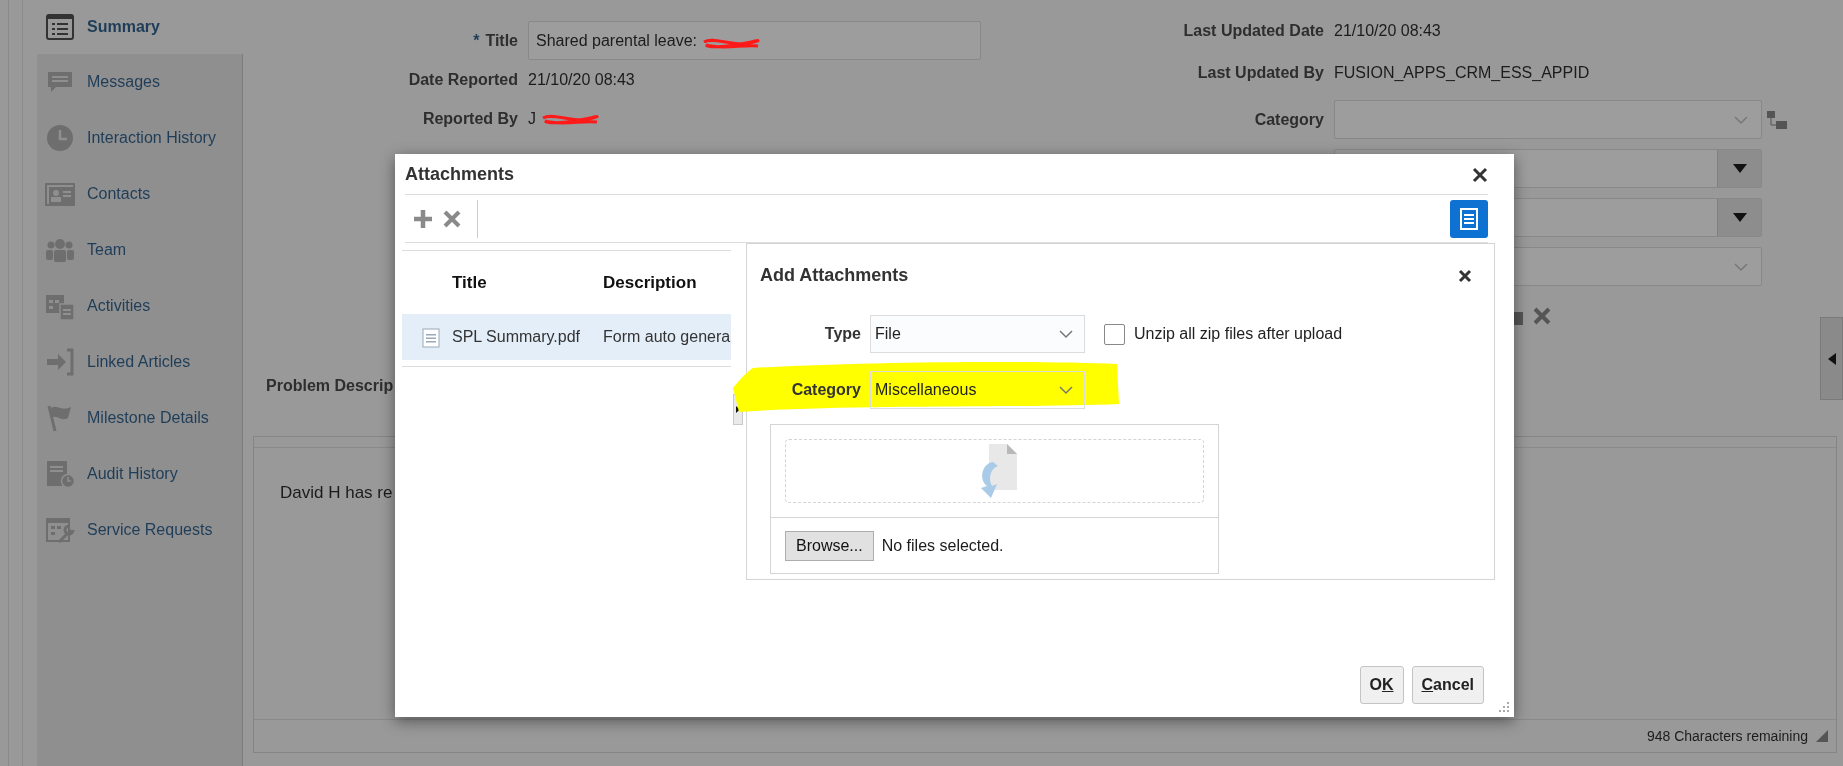  Describe the element at coordinates (139, 530) in the screenshot. I see `sidebar-item: Service Requests` at that location.